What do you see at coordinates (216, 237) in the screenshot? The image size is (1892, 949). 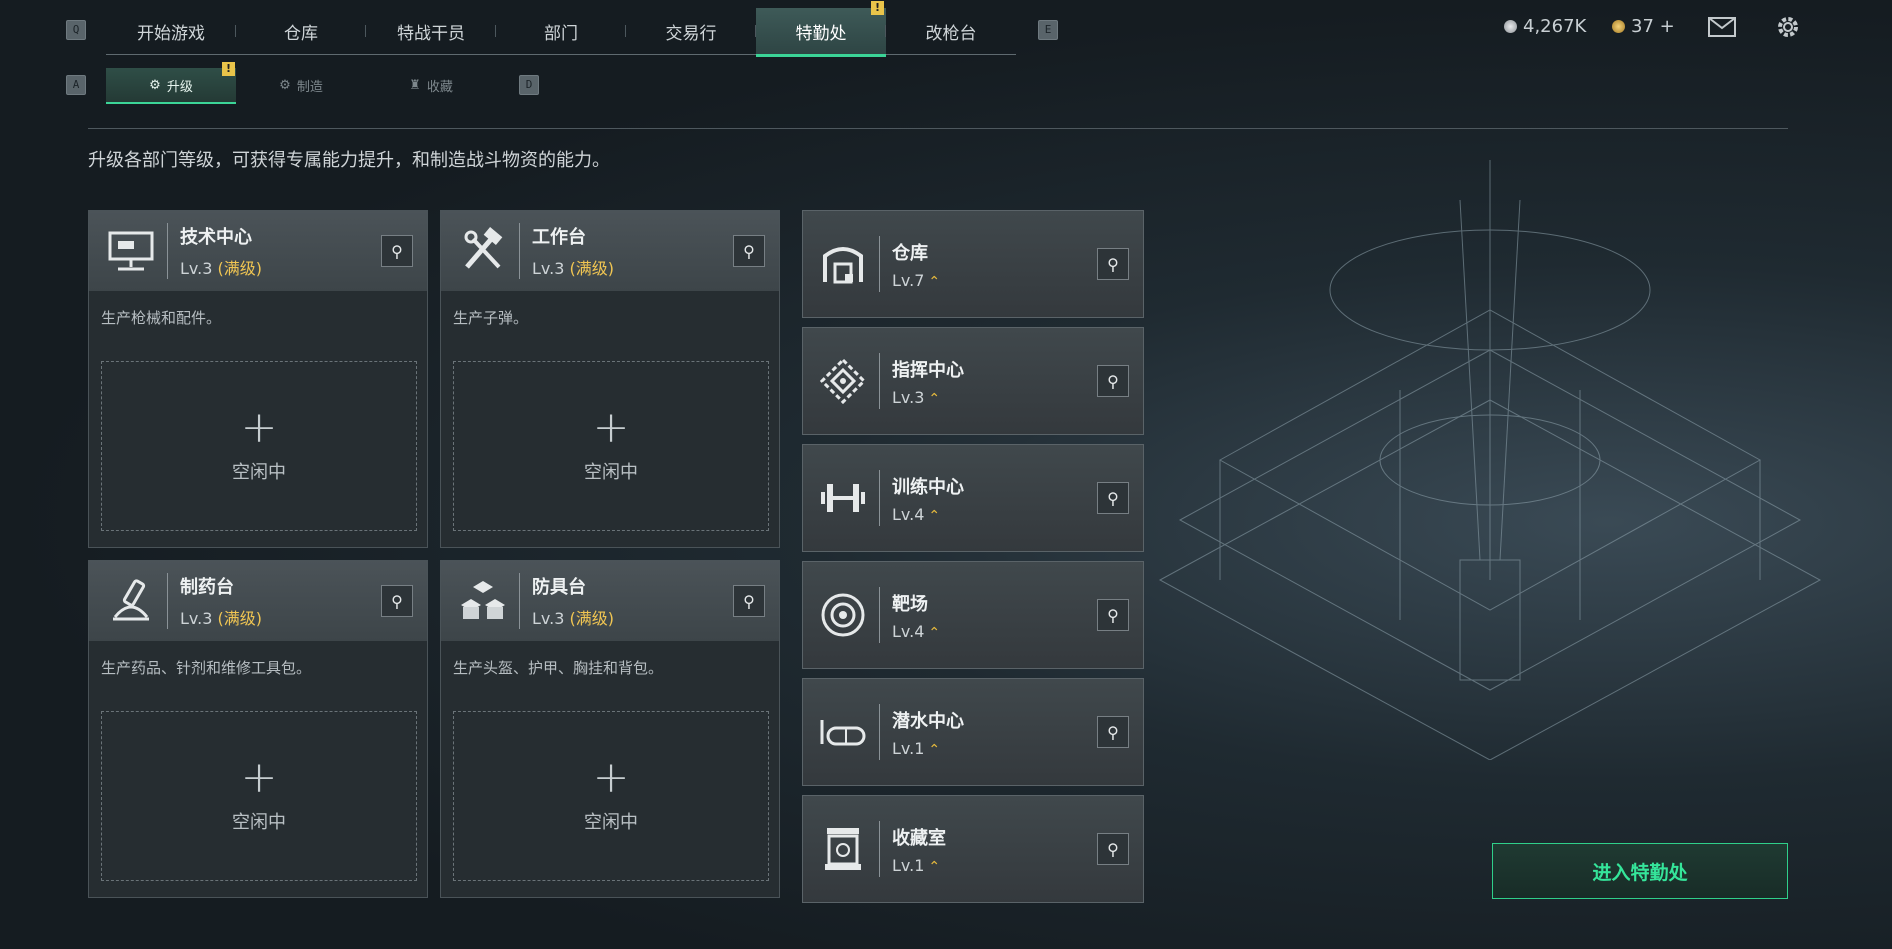 I see `card-title: 技术中心` at bounding box center [216, 237].